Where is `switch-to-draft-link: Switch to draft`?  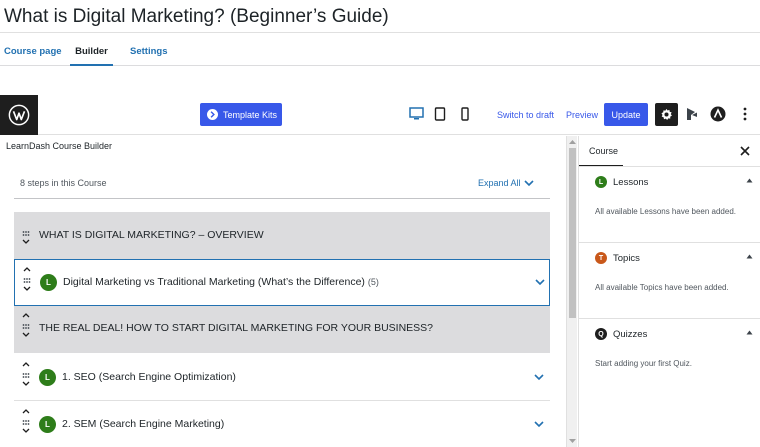
switch-to-draft-link: Switch to draft is located at coordinates (525, 115).